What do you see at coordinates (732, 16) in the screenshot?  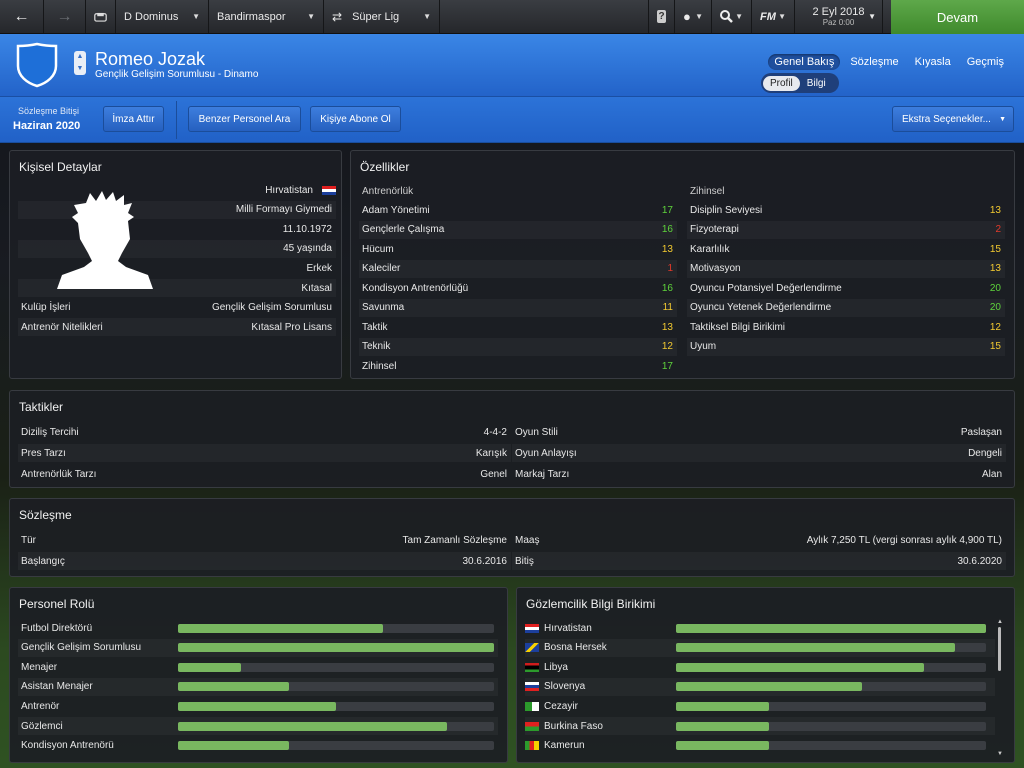 I see `search-button: ▼` at bounding box center [732, 16].